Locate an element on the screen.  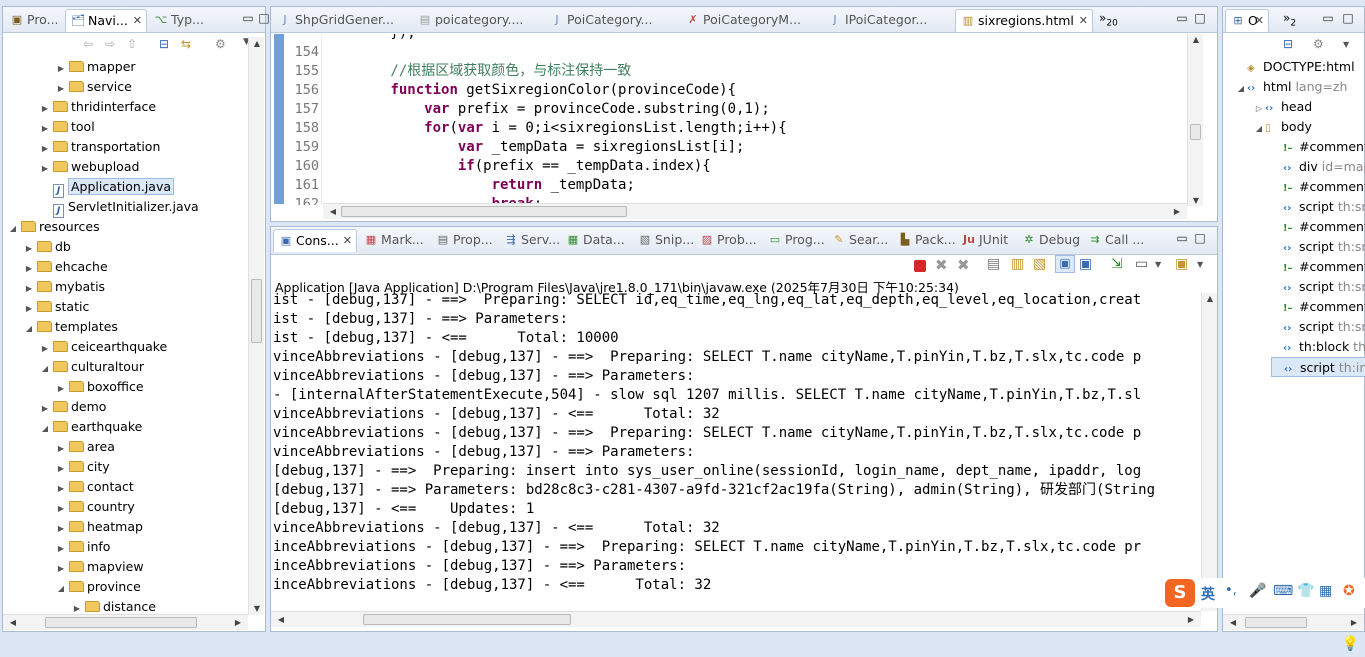
tab-navigator: 🗂 Navi... ✕ is located at coordinates (106, 20).